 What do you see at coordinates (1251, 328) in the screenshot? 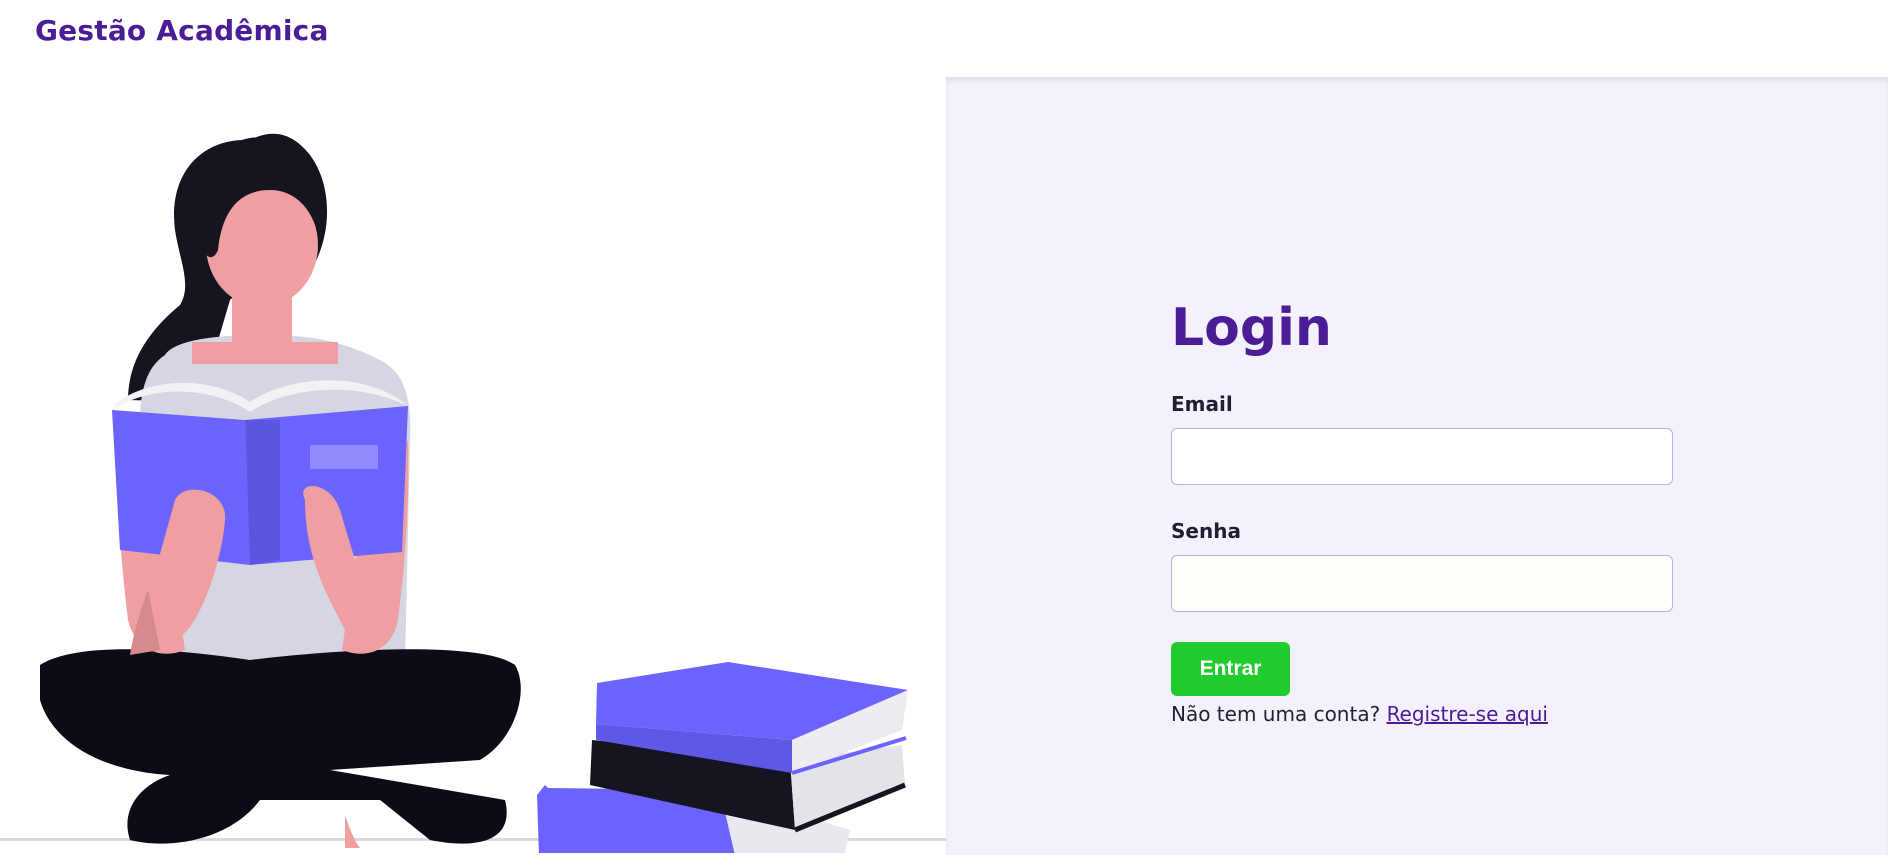
I see `login-title: Login` at bounding box center [1251, 328].